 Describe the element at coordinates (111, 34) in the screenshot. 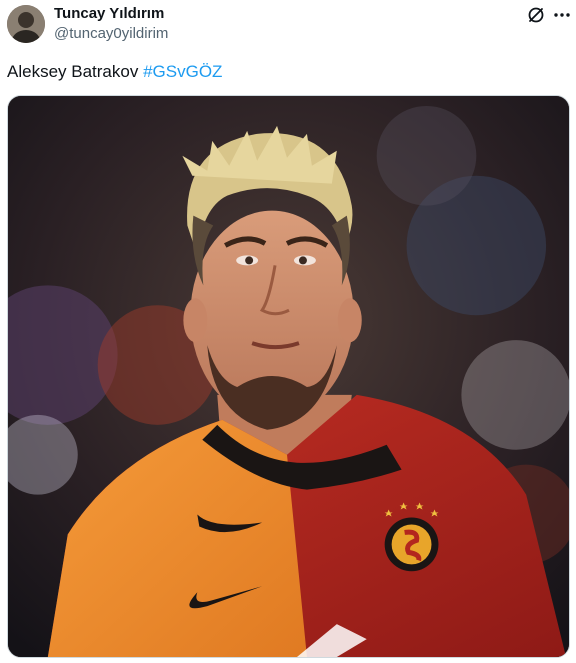

I see `author-handle: @tuncay0yildirim` at that location.